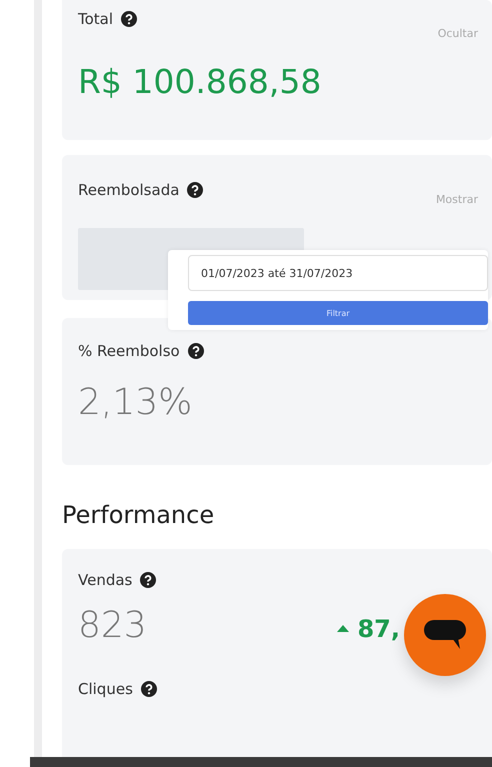 The image size is (492, 767). What do you see at coordinates (445, 635) in the screenshot?
I see `chat-icon` at bounding box center [445, 635].